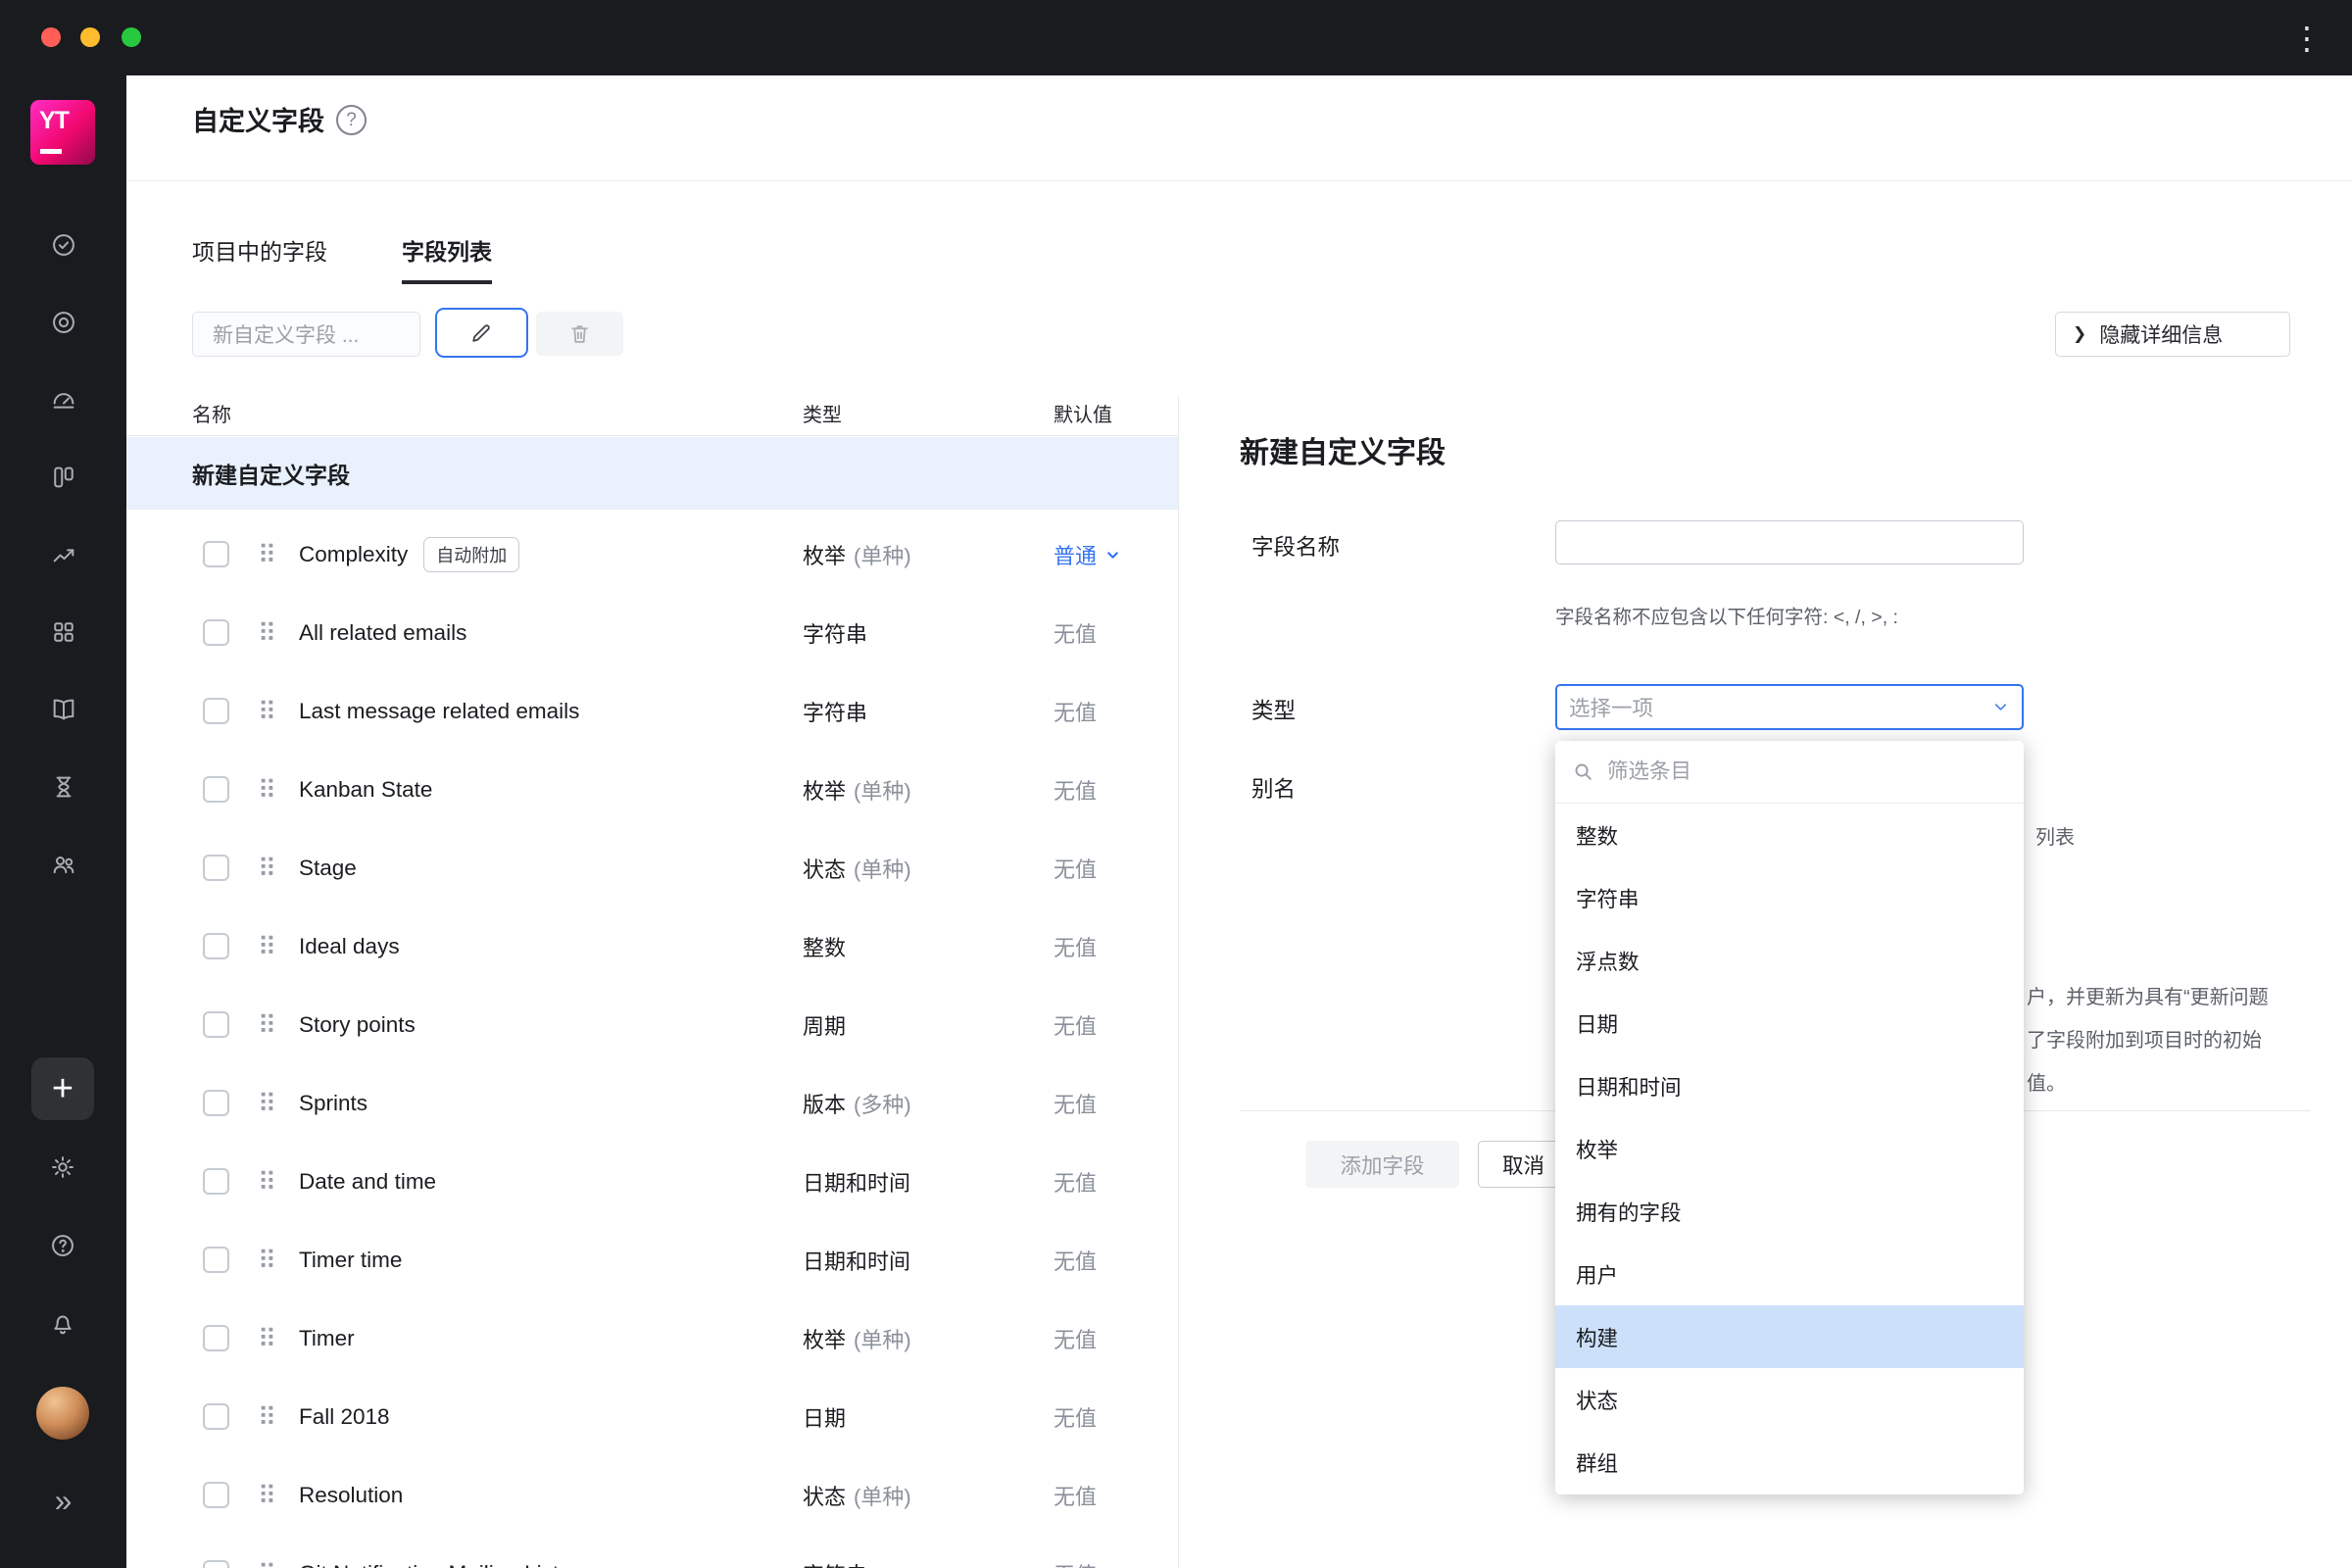 The image size is (2352, 1568). What do you see at coordinates (652, 1025) in the screenshot?
I see `table-row: ⠿ Story points 周期 无值` at bounding box center [652, 1025].